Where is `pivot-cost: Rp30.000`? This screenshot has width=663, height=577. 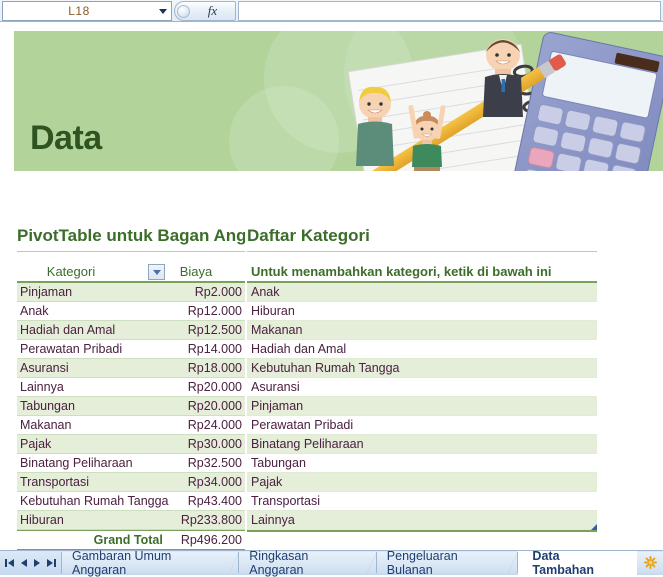
pivot-cost: Rp30.000 is located at coordinates (214, 444).